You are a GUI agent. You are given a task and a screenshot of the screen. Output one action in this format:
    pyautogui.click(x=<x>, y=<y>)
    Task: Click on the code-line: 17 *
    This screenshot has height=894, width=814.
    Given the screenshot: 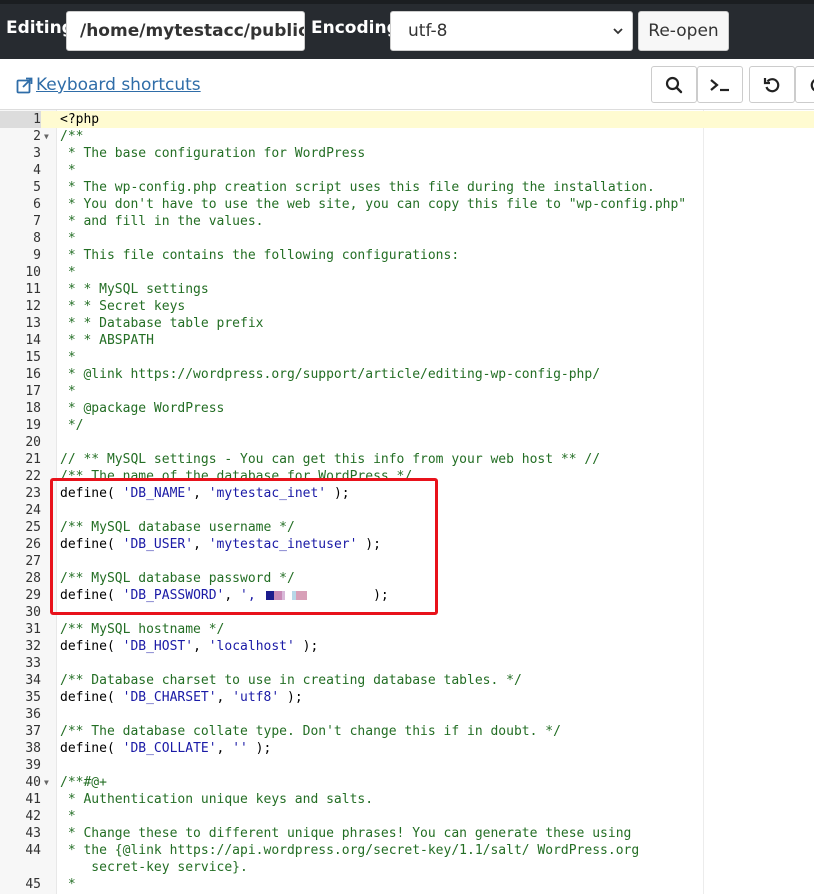 What is the action you would take?
    pyautogui.click(x=407, y=391)
    